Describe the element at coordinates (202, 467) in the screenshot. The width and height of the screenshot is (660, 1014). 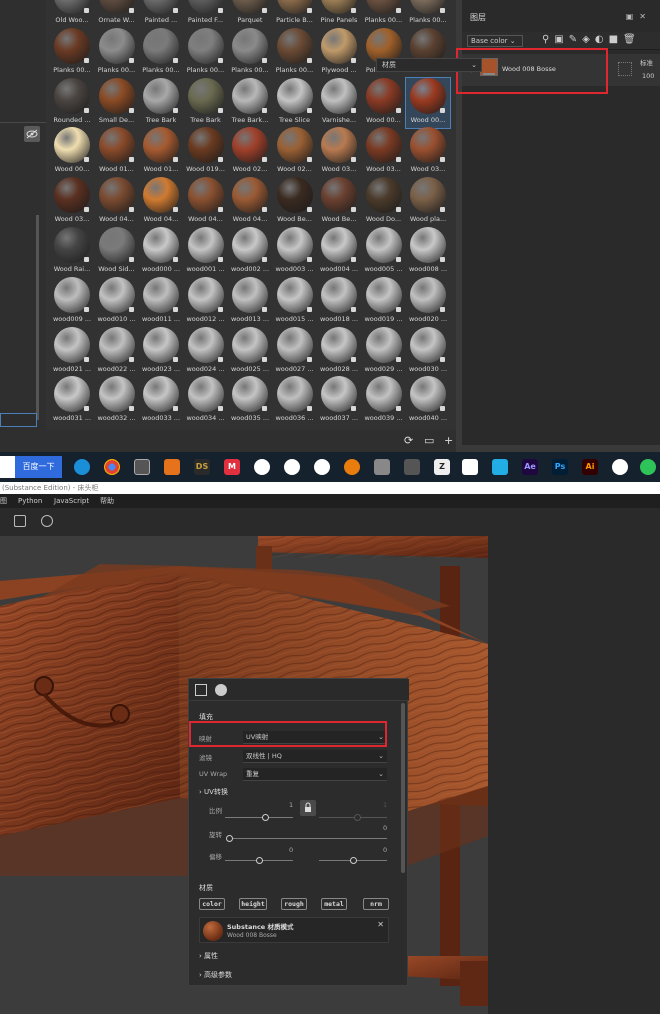
I see `ds-icon: DS` at that location.